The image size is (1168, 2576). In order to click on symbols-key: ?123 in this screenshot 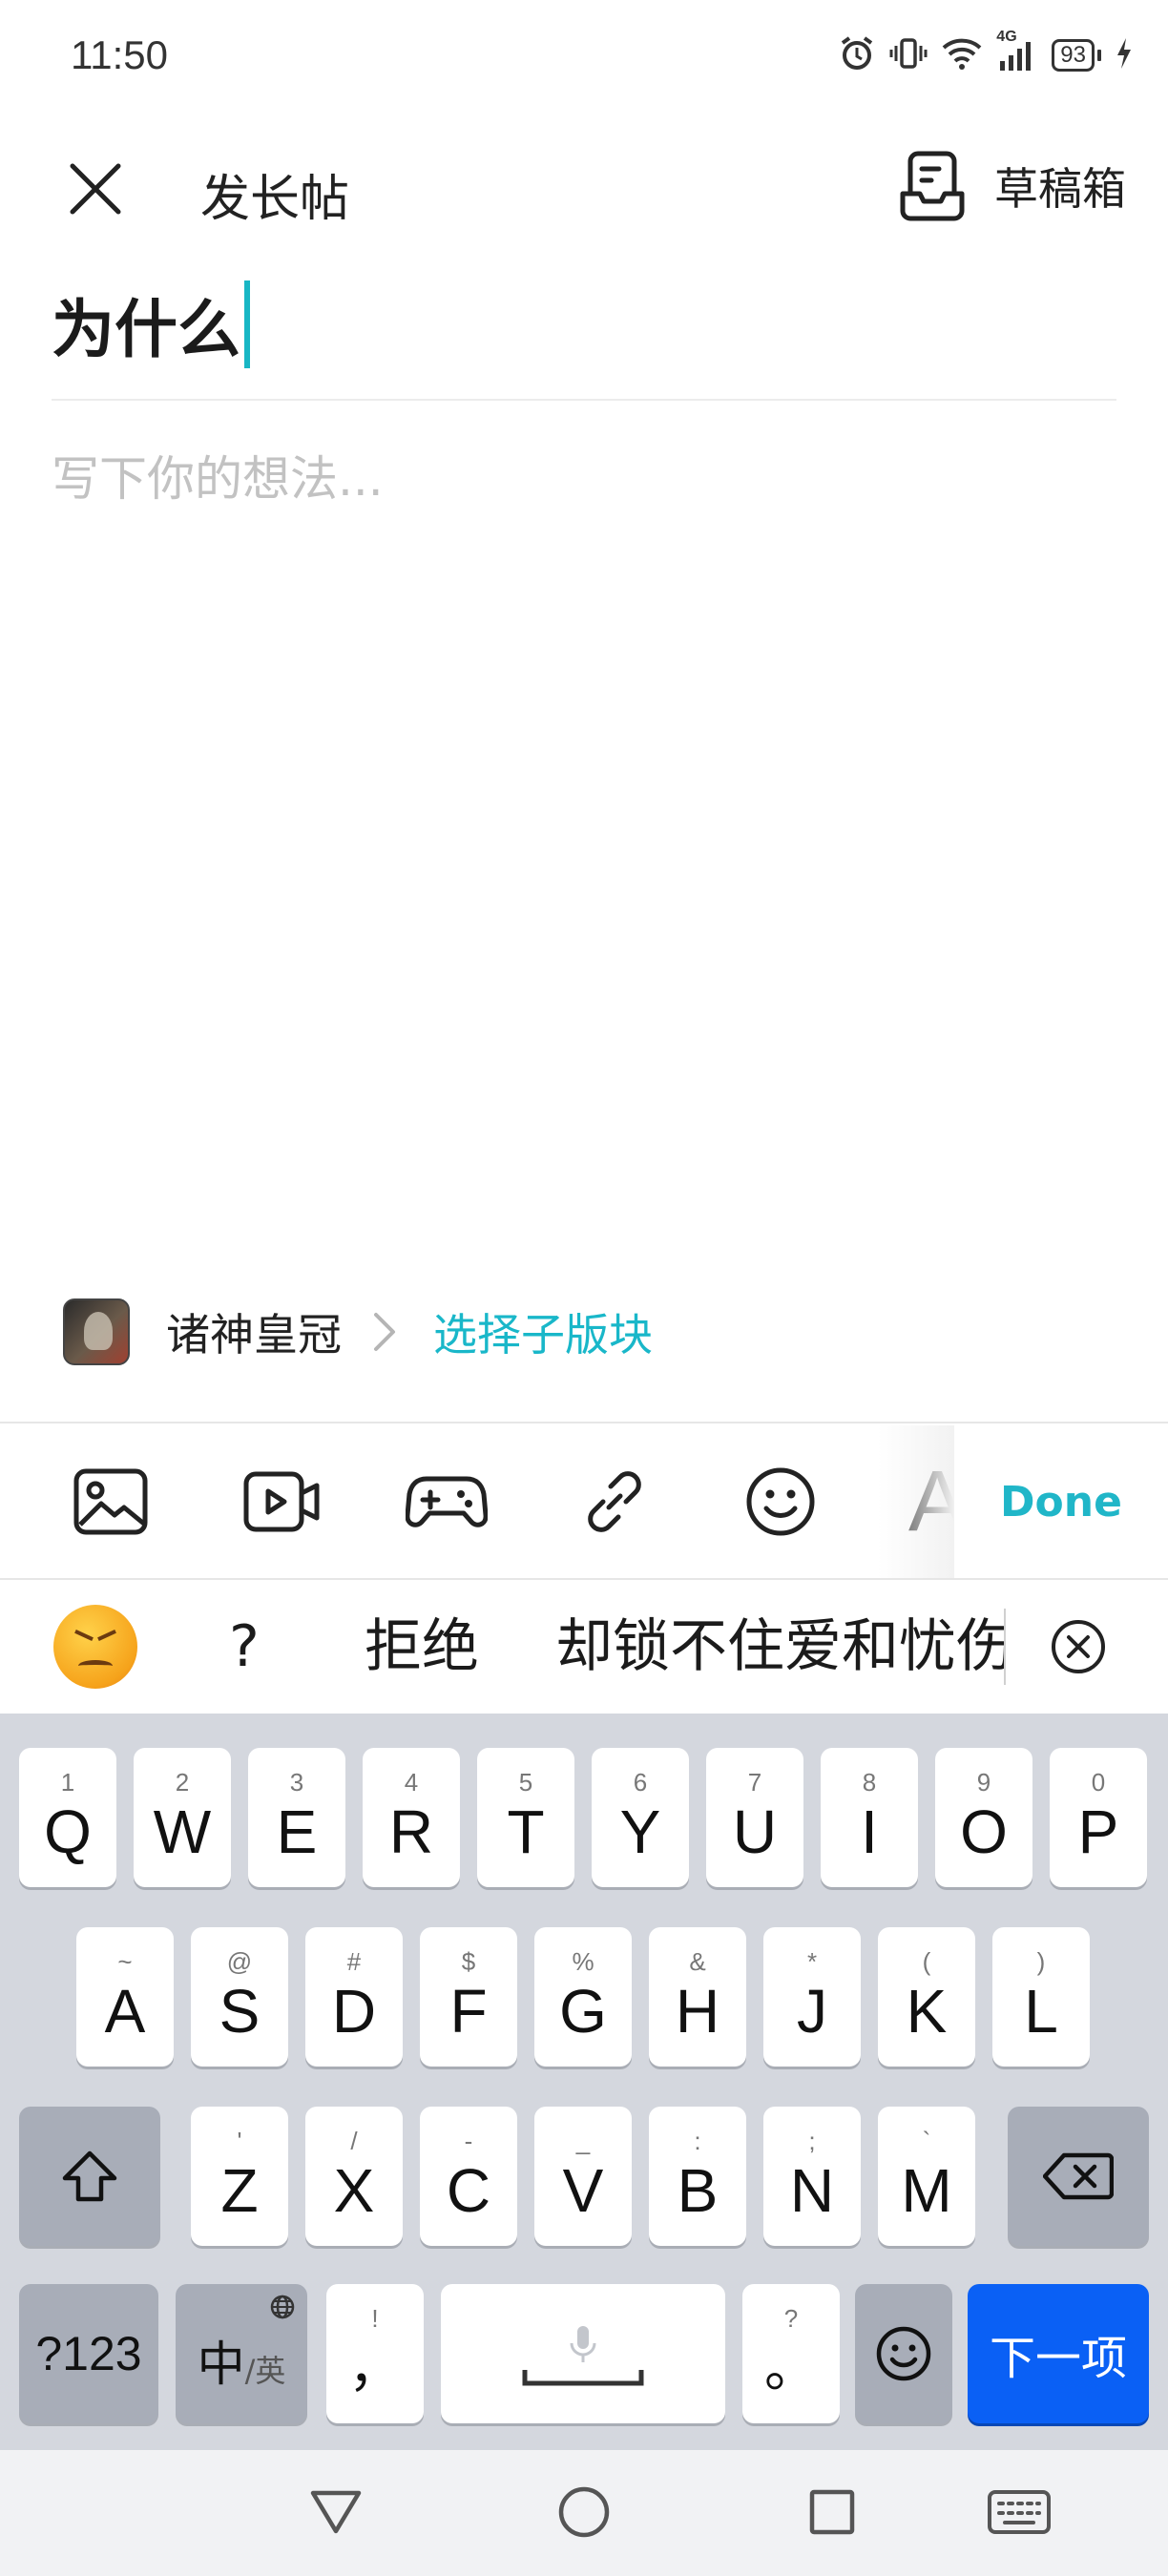, I will do `click(88, 2353)`.